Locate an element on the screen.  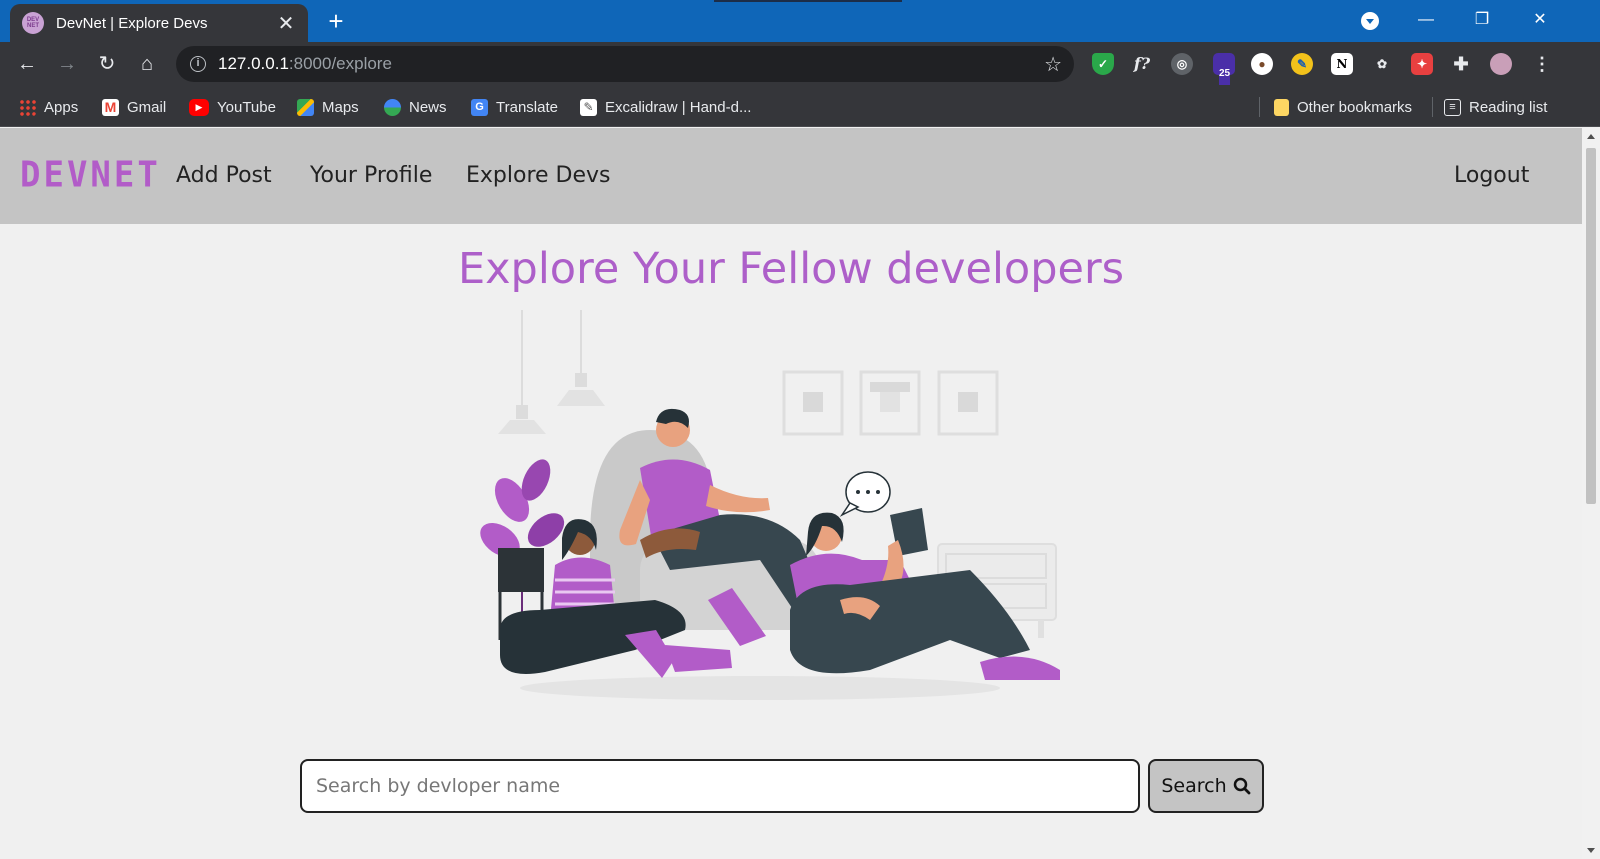
todo-extension-icon: ✦ is located at coordinates (1422, 64).